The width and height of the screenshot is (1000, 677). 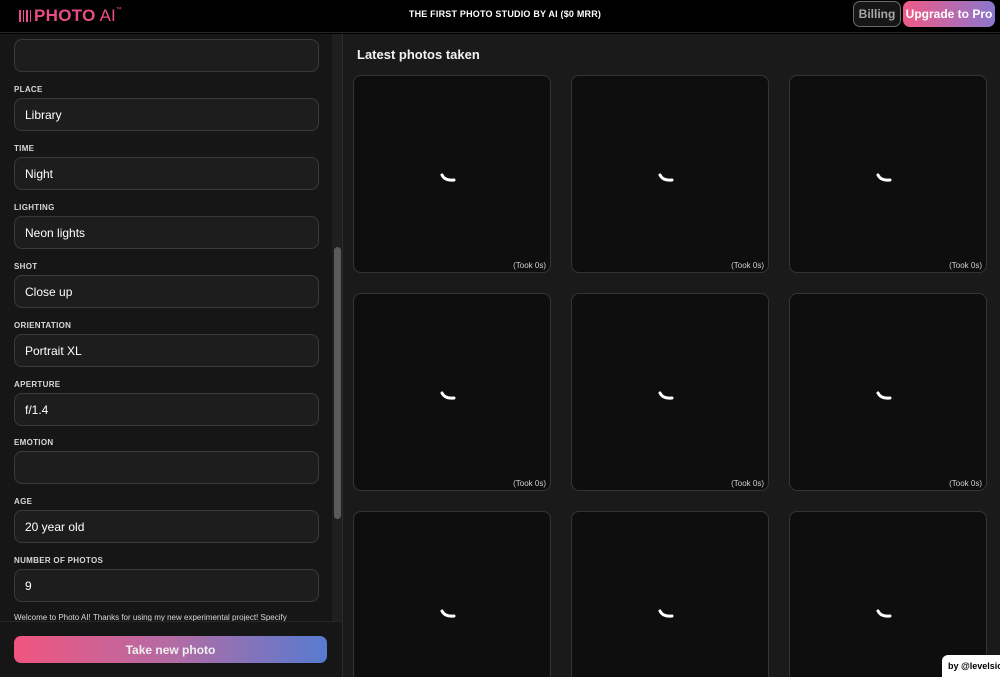 I want to click on by-levelsio-badge: by @levelsio, so click(x=971, y=666).